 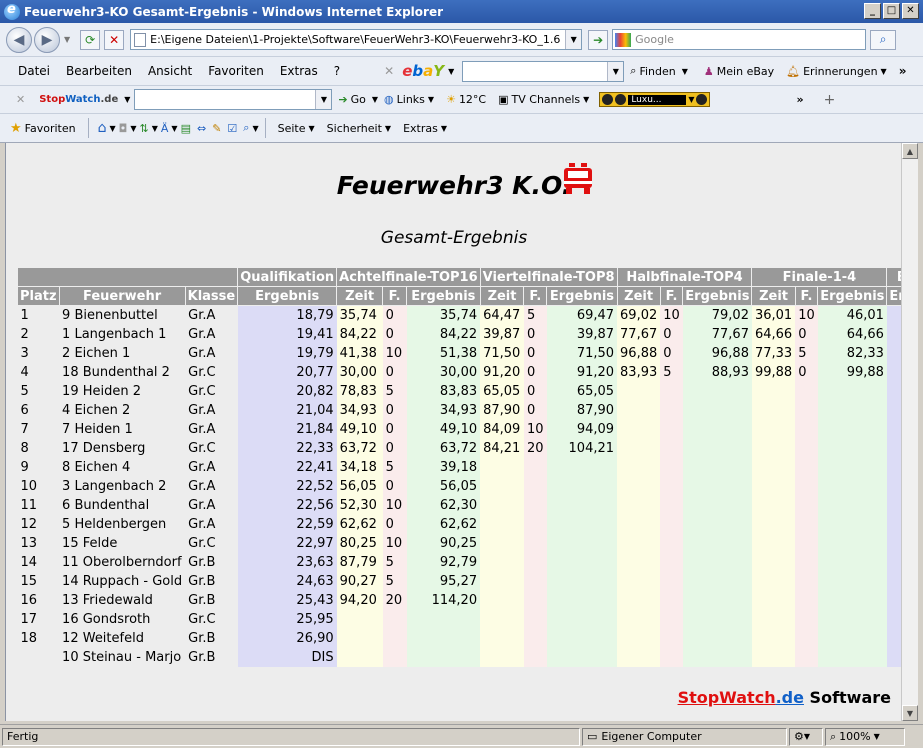 What do you see at coordinates (852, 353) in the screenshot?
I see `finale-ergebnis-cell: 82,33` at bounding box center [852, 353].